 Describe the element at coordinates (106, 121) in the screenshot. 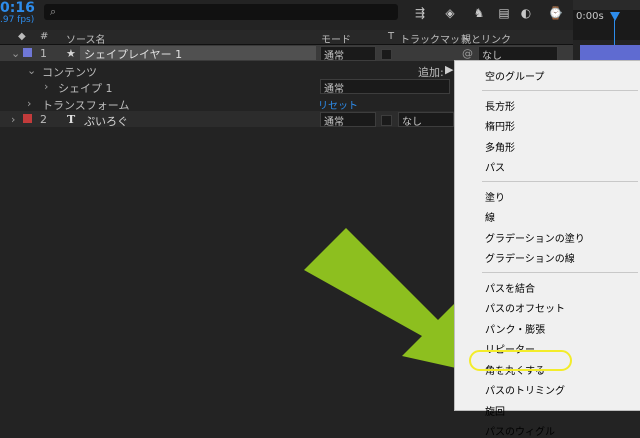

I see `layer-name: ぷいろぐ` at that location.